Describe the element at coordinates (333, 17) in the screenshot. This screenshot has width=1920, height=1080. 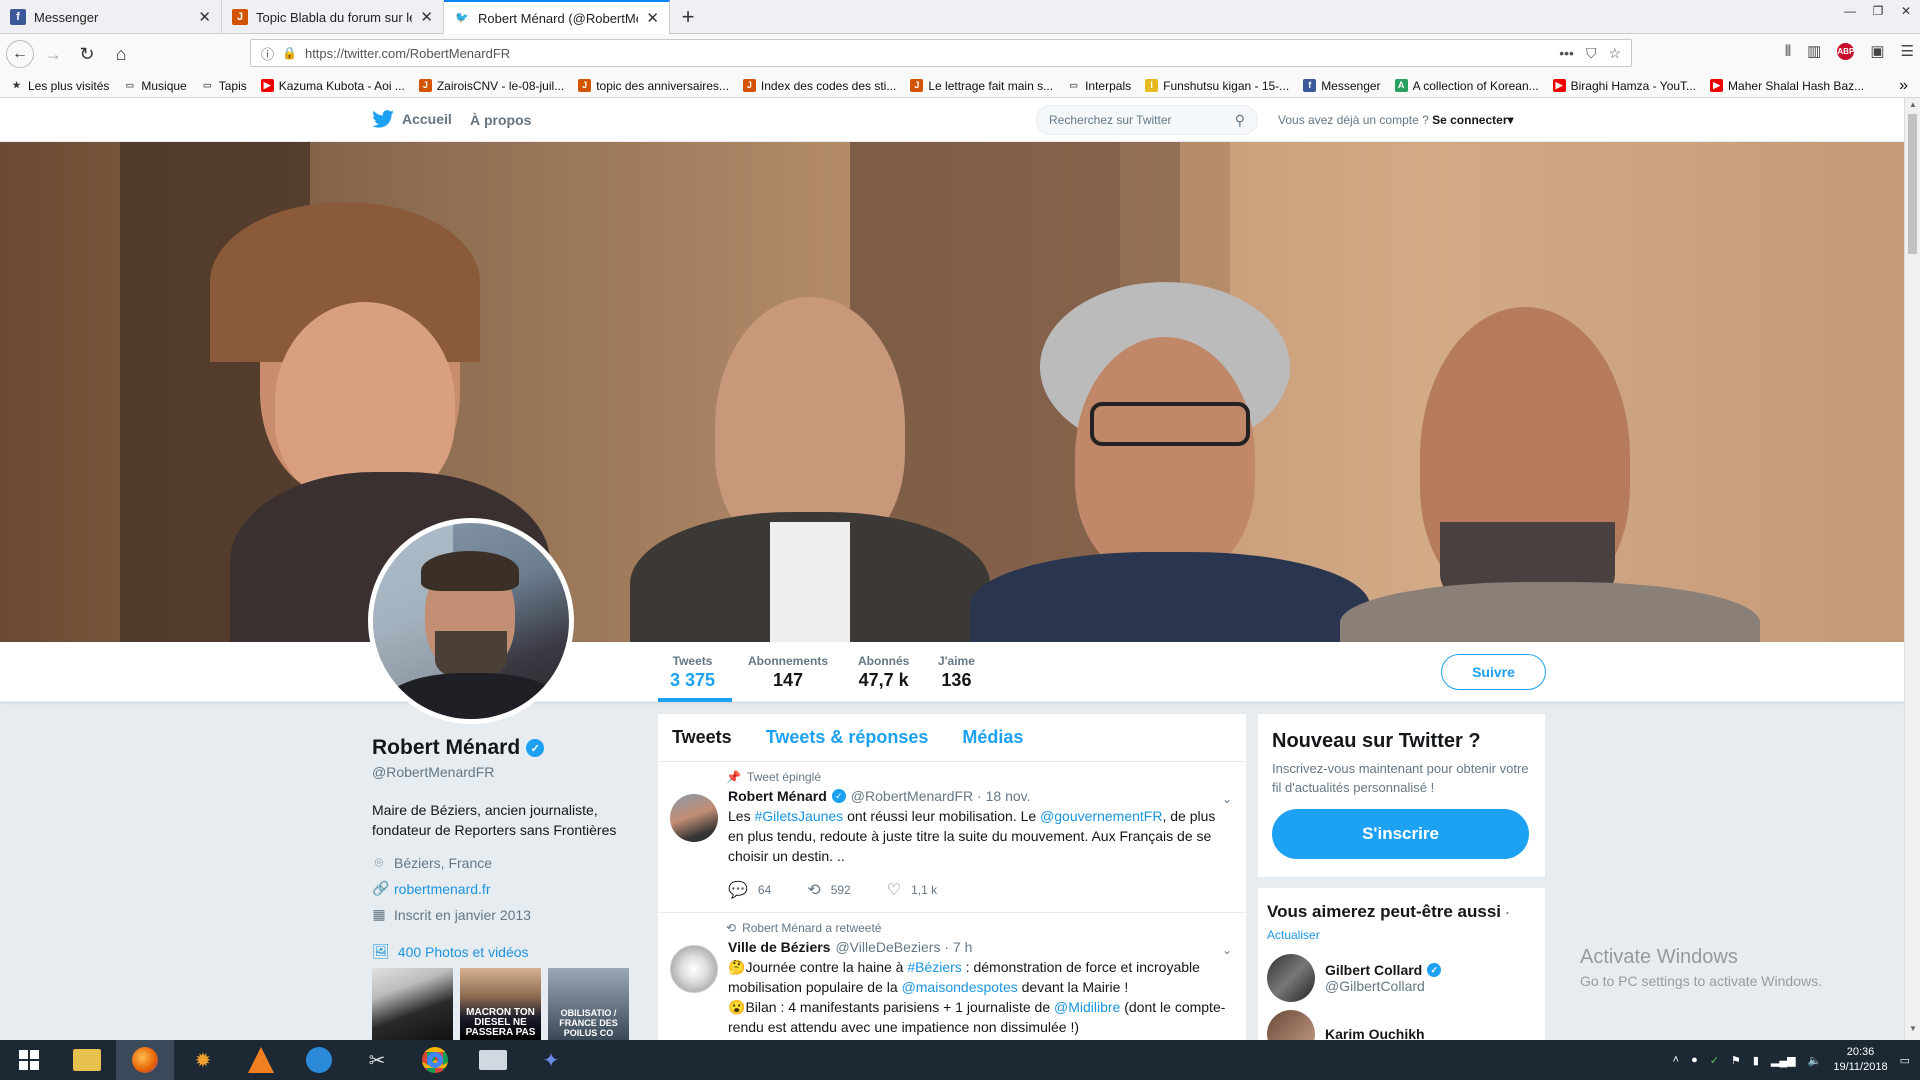
I see `tab-forum: J Topic Blabla du forum sur le fo ✕` at that location.